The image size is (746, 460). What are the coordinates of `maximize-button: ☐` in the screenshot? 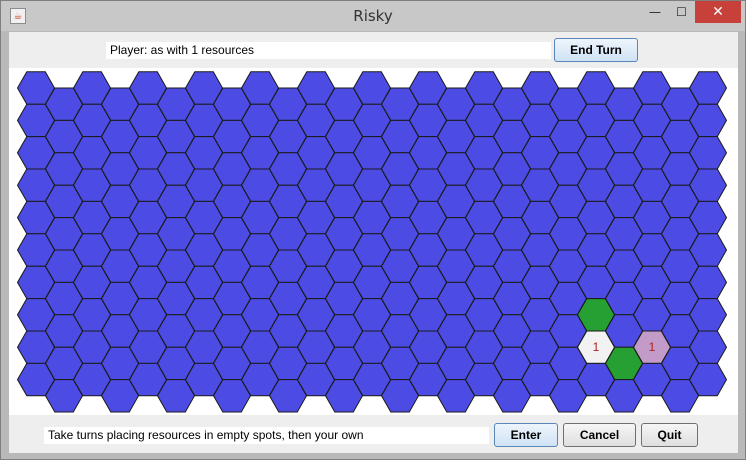 It's located at (681, 12).